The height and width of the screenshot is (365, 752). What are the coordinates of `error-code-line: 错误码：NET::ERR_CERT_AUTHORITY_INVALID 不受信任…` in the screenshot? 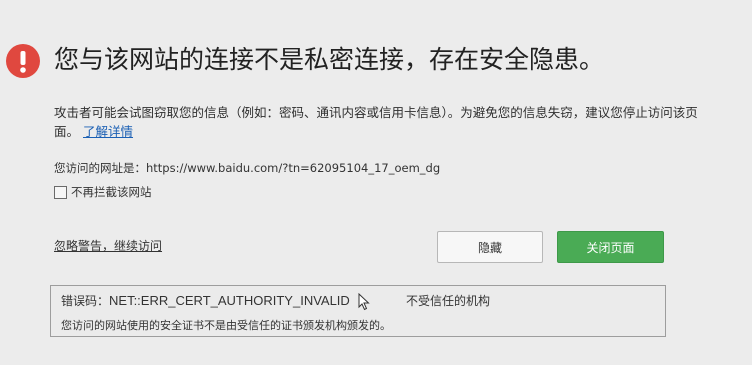 It's located at (275, 300).